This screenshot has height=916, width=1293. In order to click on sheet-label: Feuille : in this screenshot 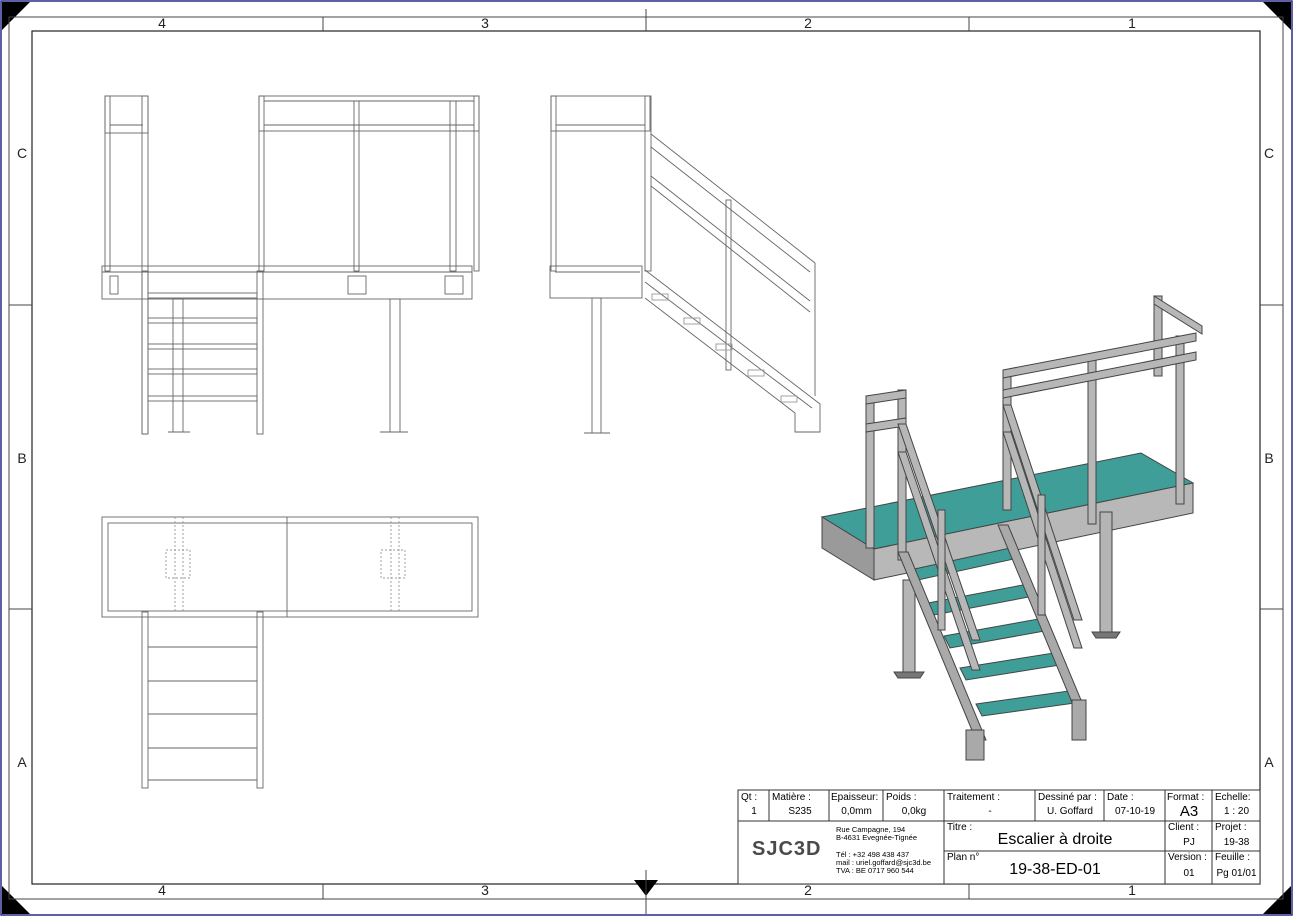, I will do `click(1233, 857)`.